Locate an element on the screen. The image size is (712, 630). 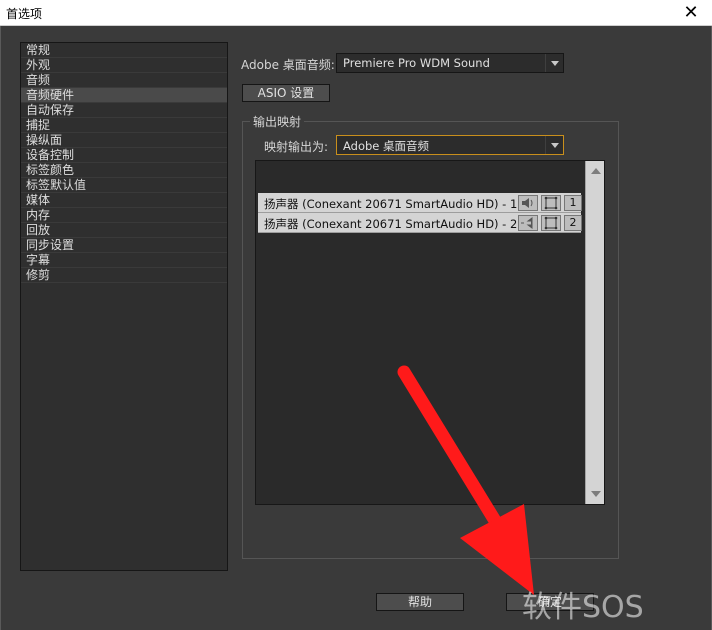
sidebar-item: 操纵面 is located at coordinates (124, 140).